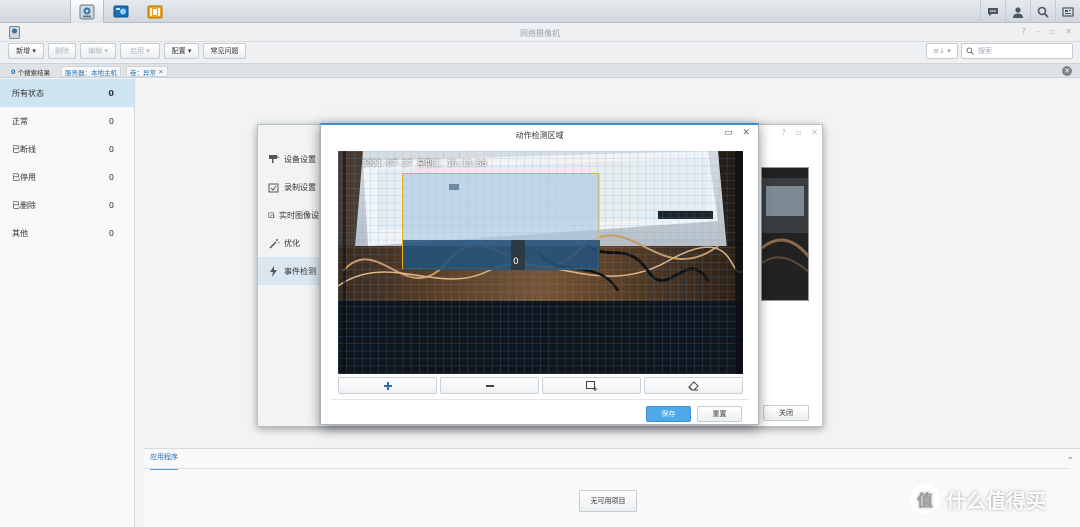 This screenshot has height=527, width=1080. What do you see at coordinates (28, 93) in the screenshot?
I see `sidebar-item-label: 所有状态` at bounding box center [28, 93].